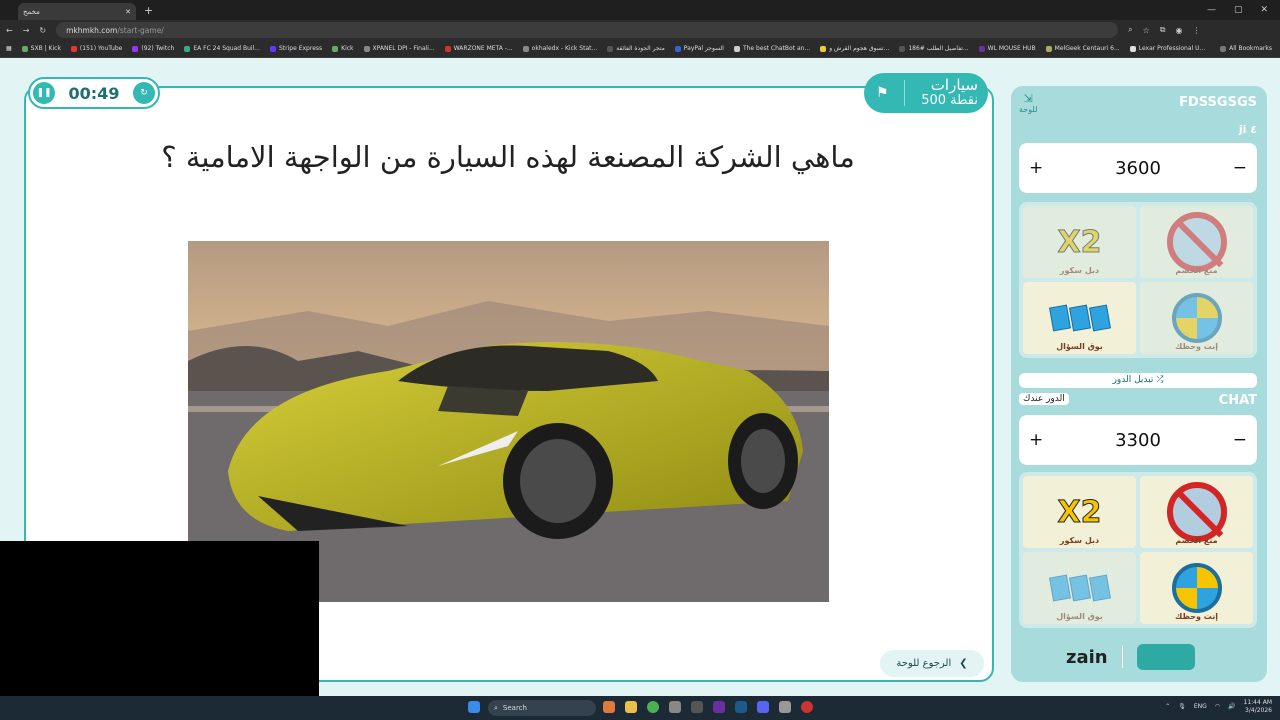  I want to click on steam-icon, so click(741, 707).